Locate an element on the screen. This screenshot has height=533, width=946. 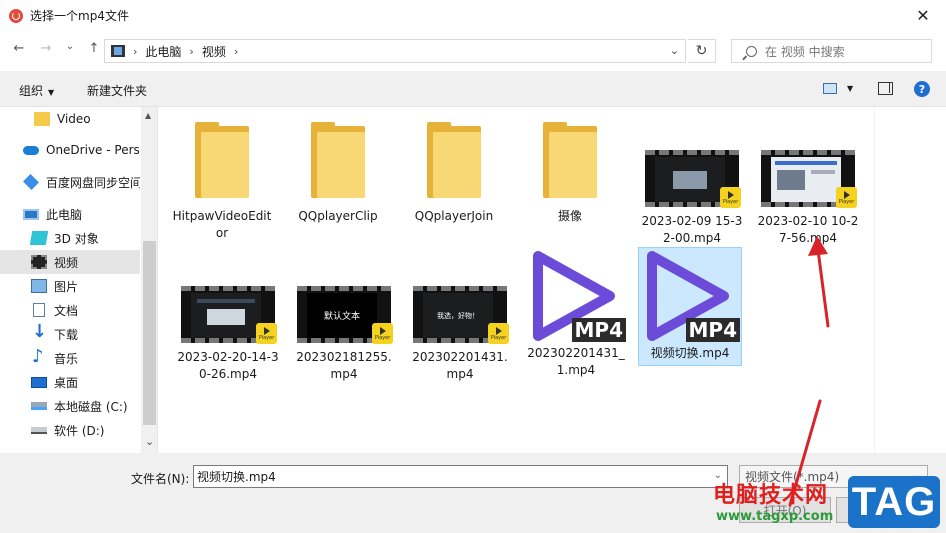
watermark-url: www.tagxp.com is located at coordinates (775, 516).